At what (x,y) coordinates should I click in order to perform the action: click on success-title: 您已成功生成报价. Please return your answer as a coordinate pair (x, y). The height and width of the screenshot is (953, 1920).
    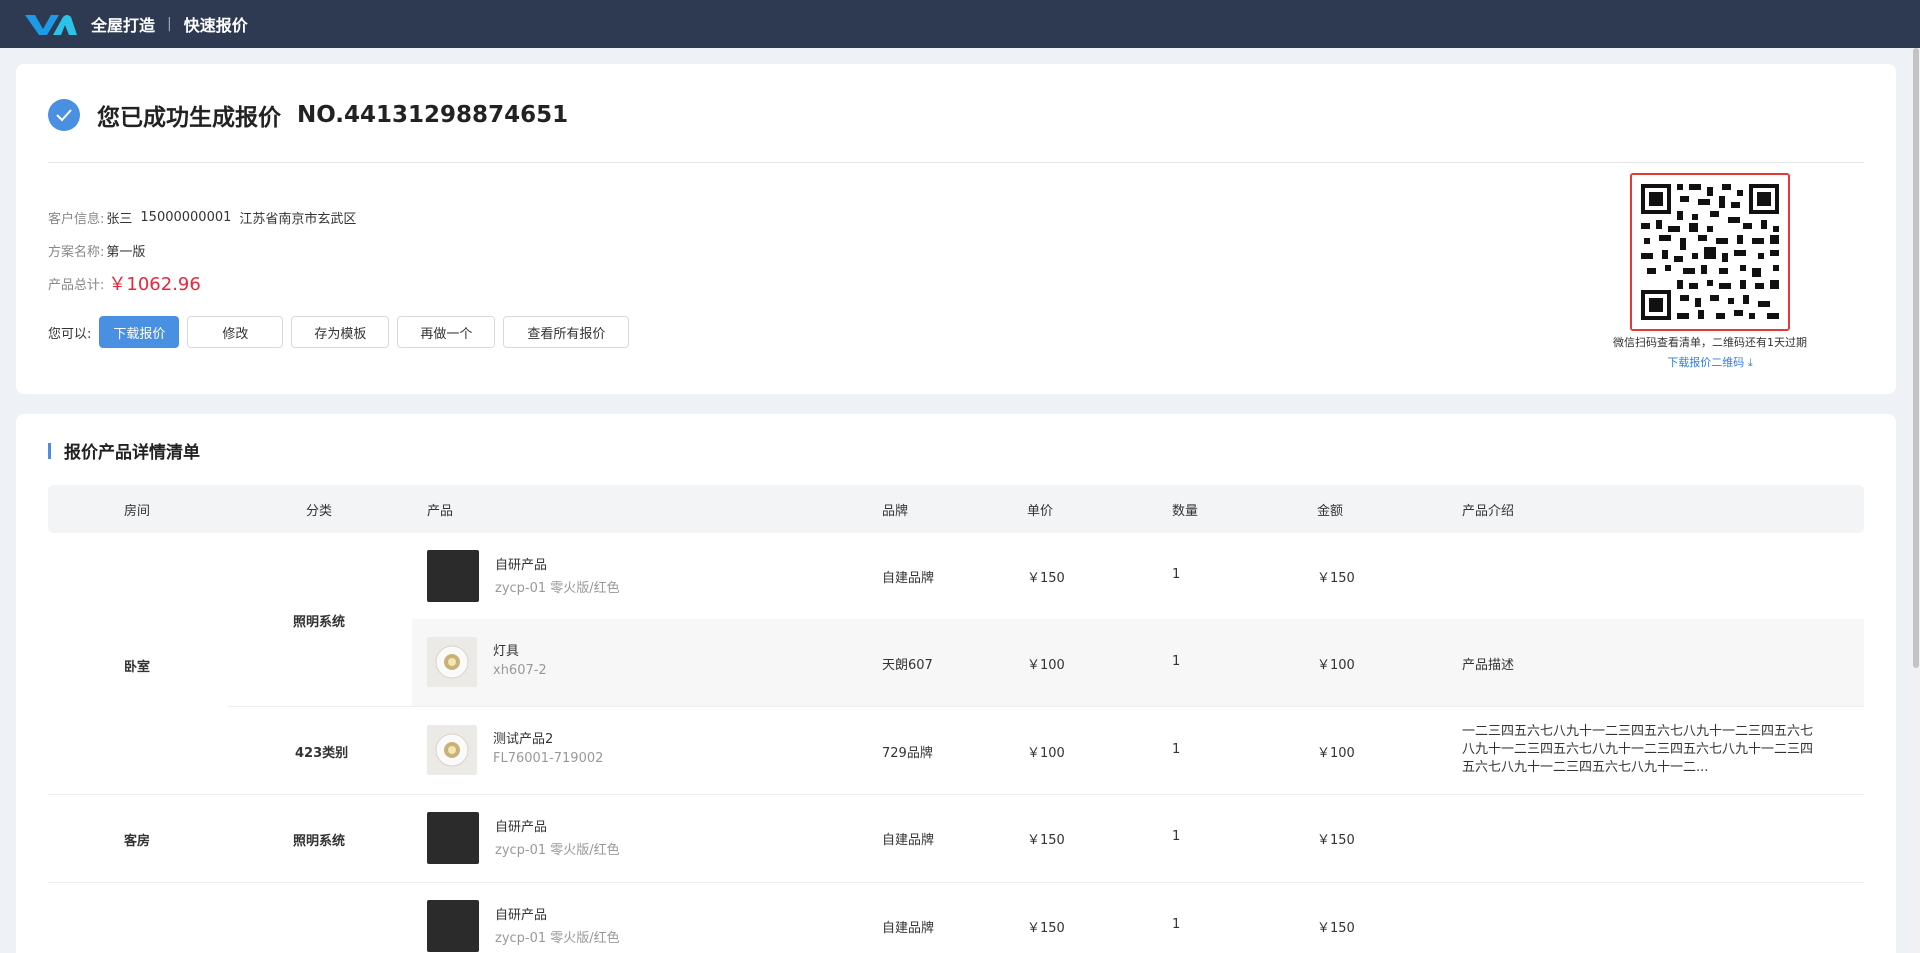
    Looking at the image, I should click on (189, 118).